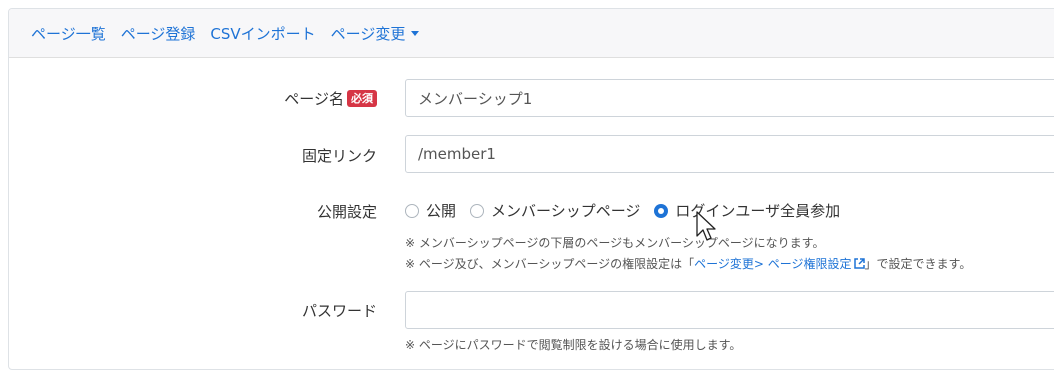 The width and height of the screenshot is (1054, 370). What do you see at coordinates (747, 210) in the screenshot?
I see `radio-all-logged-in: ログインユーザ全員参加` at bounding box center [747, 210].